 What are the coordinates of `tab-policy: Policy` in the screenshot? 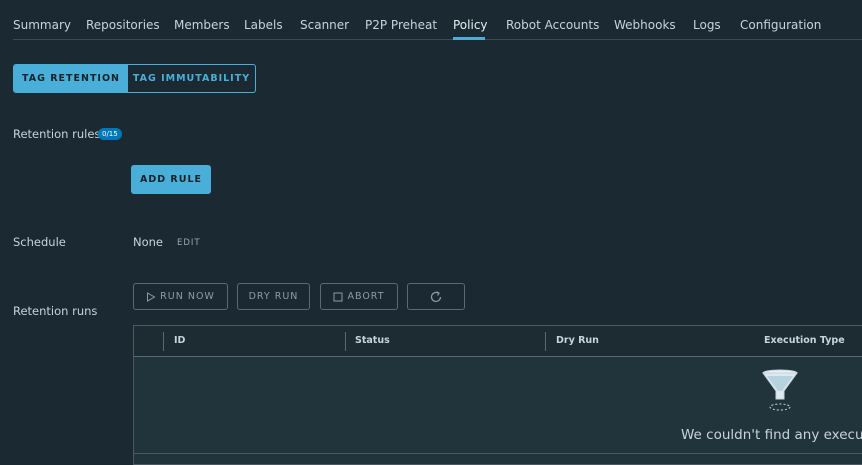 It's located at (470, 25).